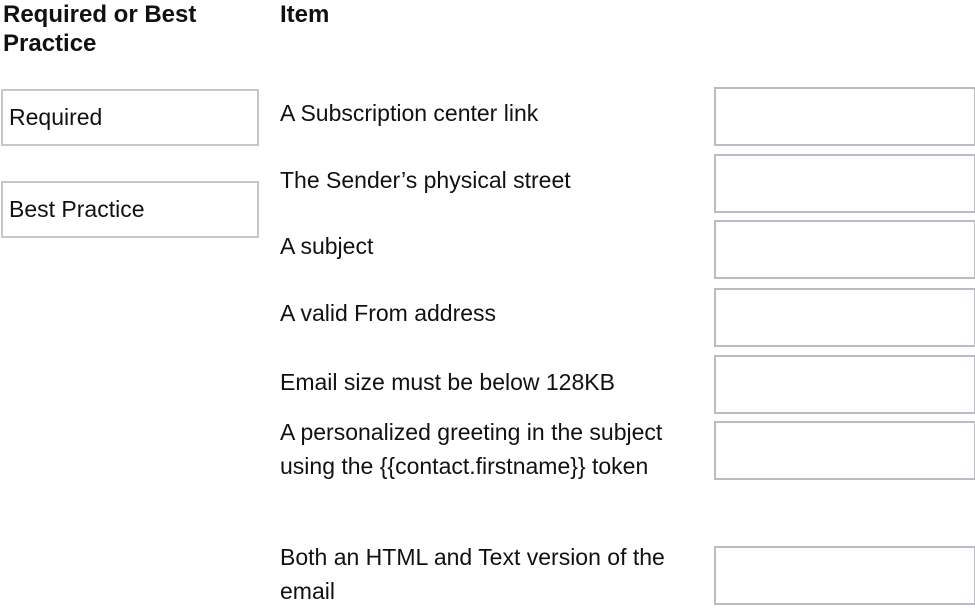 The image size is (975, 608). What do you see at coordinates (130, 117) in the screenshot?
I see `drag-option-required: Required` at bounding box center [130, 117].